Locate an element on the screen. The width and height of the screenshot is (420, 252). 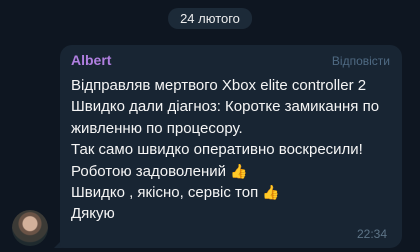
message-time: 22:34 is located at coordinates (371, 234).